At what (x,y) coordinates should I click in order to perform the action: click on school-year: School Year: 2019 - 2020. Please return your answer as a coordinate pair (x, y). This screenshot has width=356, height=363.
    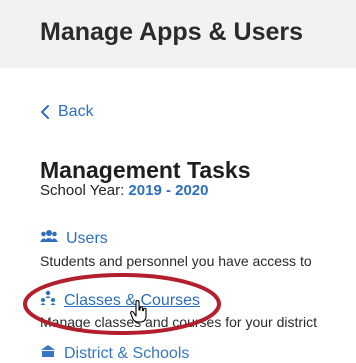
    Looking at the image, I should click on (124, 190).